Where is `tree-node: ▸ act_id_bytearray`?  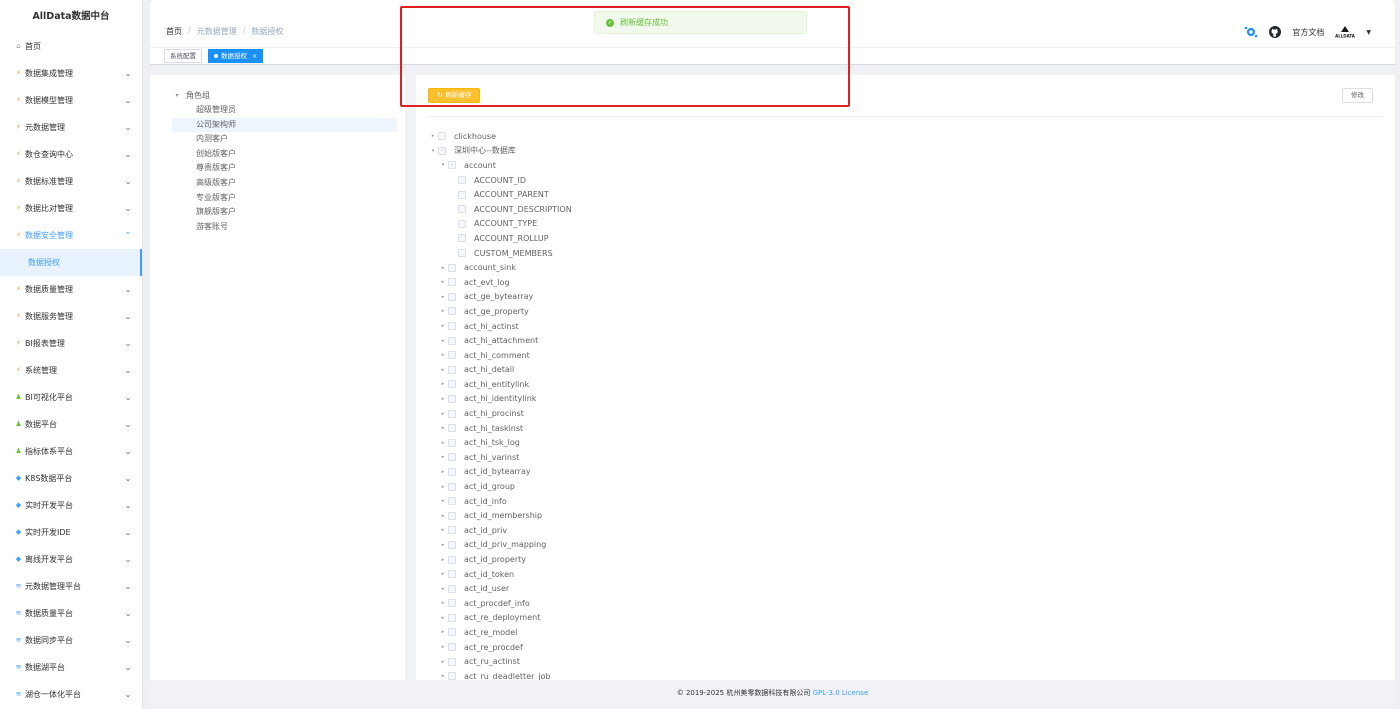 tree-node: ▸ act_id_bytearray is located at coordinates (878, 472).